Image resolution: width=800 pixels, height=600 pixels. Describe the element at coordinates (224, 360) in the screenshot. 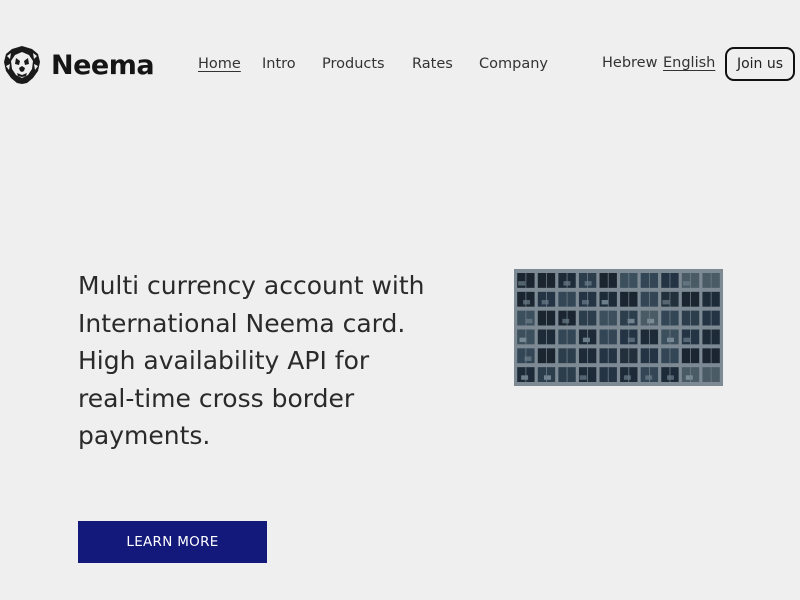

I see `hero-line: High availability API for` at that location.